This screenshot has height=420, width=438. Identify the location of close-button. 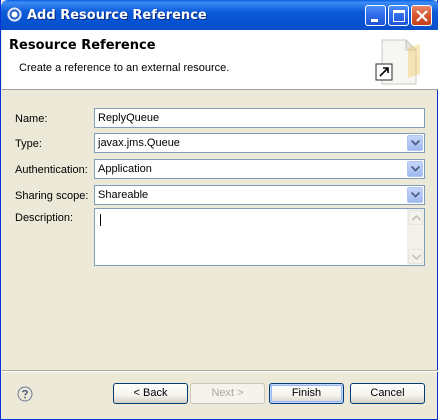
(421, 15).